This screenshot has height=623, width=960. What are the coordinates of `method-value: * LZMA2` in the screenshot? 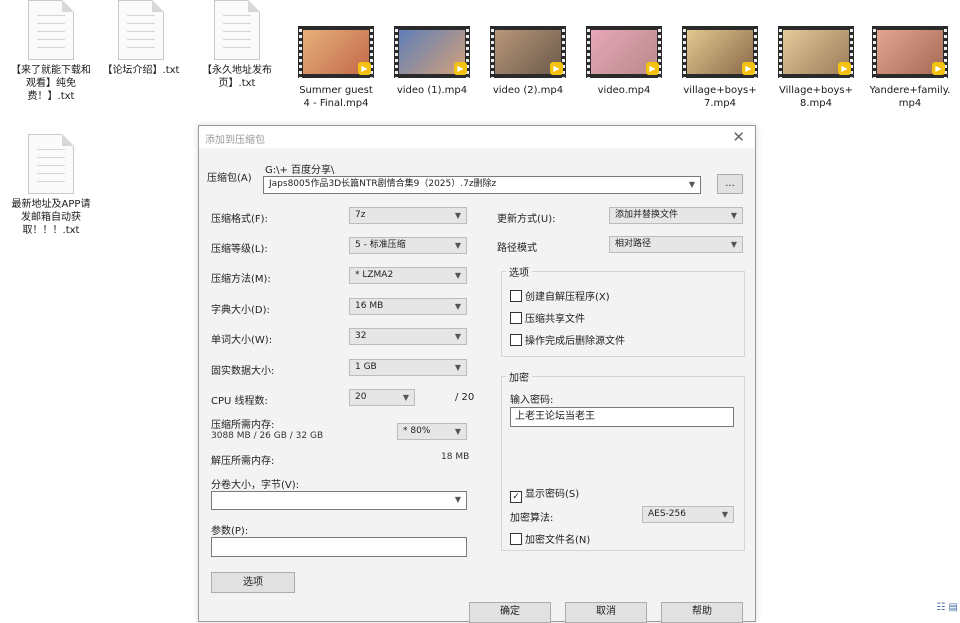 It's located at (374, 275).